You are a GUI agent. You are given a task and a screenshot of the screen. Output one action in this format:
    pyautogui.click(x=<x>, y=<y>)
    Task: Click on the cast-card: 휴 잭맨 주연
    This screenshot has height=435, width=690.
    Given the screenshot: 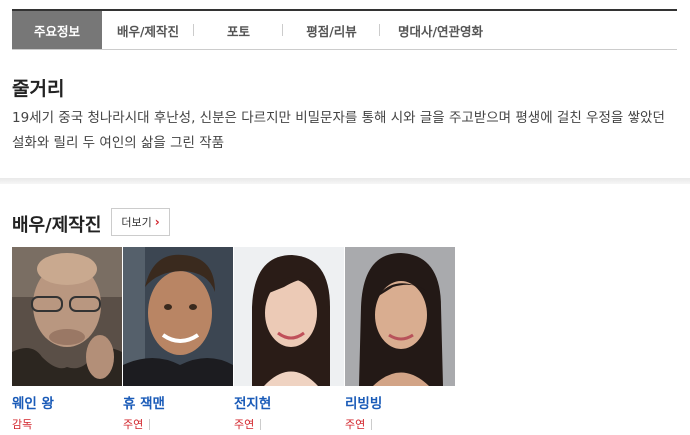 What is the action you would take?
    pyautogui.click(x=178, y=339)
    